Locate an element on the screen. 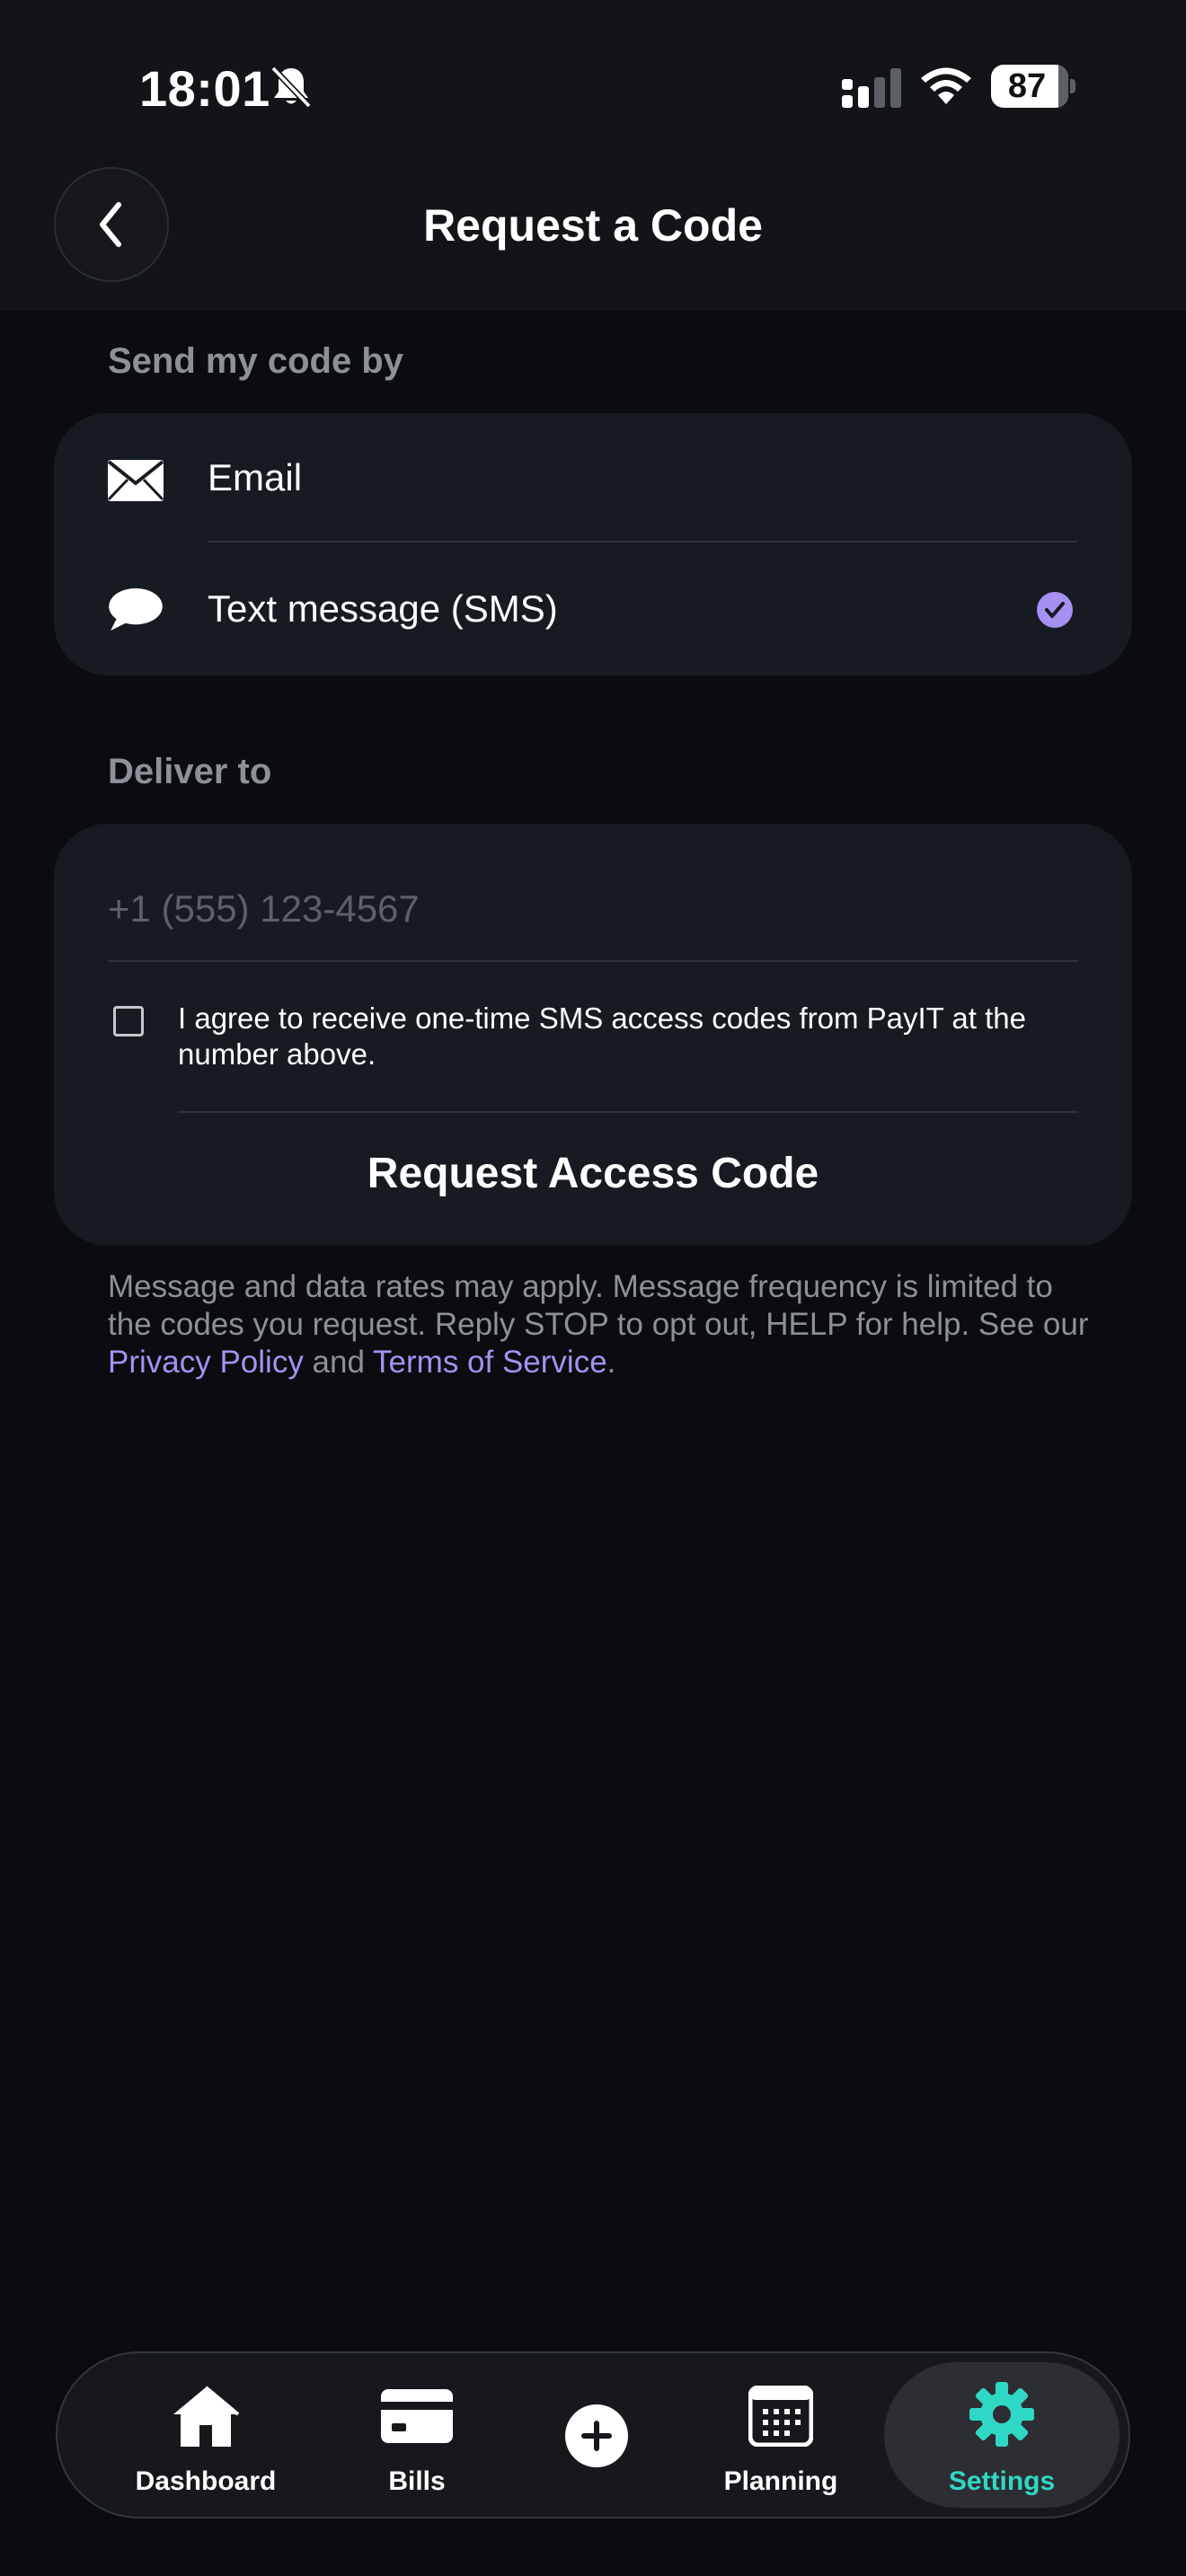 The height and width of the screenshot is (2576, 1186). privacy-policy-link: Privacy Policy is located at coordinates (206, 1362).